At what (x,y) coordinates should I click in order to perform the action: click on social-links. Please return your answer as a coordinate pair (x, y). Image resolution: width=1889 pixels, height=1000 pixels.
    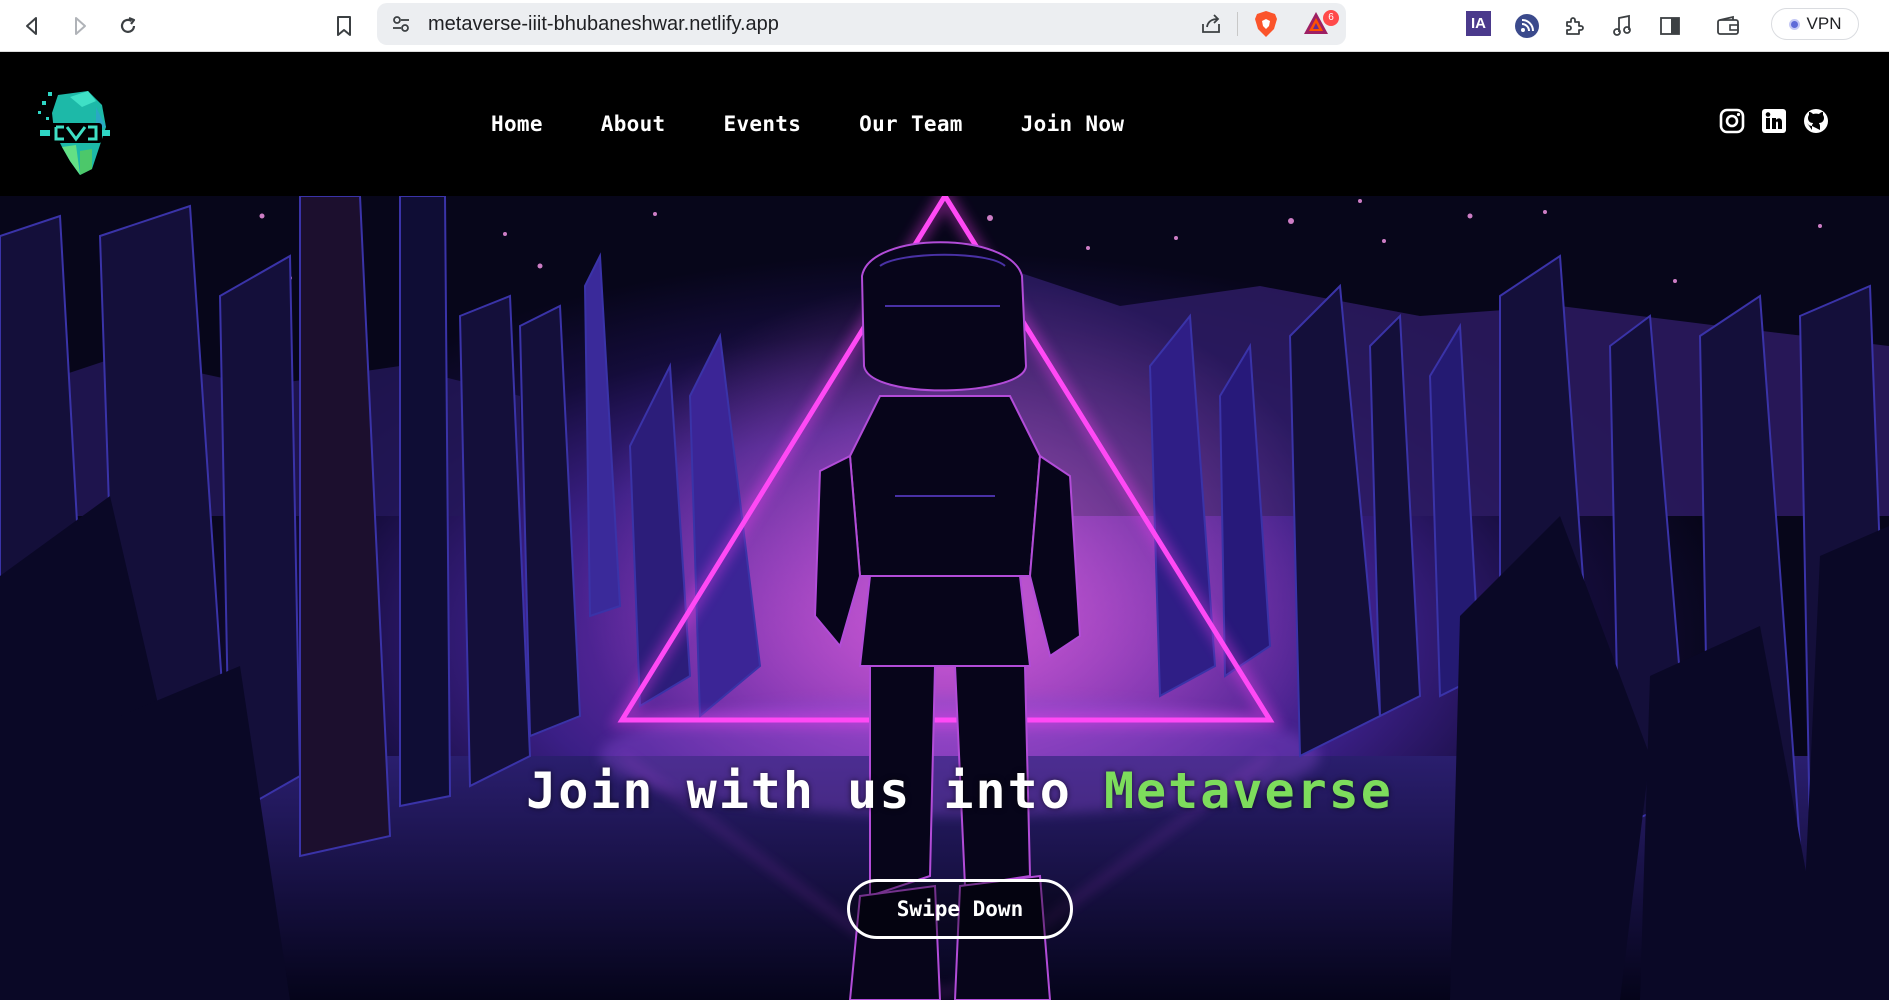
    Looking at the image, I should click on (1774, 121).